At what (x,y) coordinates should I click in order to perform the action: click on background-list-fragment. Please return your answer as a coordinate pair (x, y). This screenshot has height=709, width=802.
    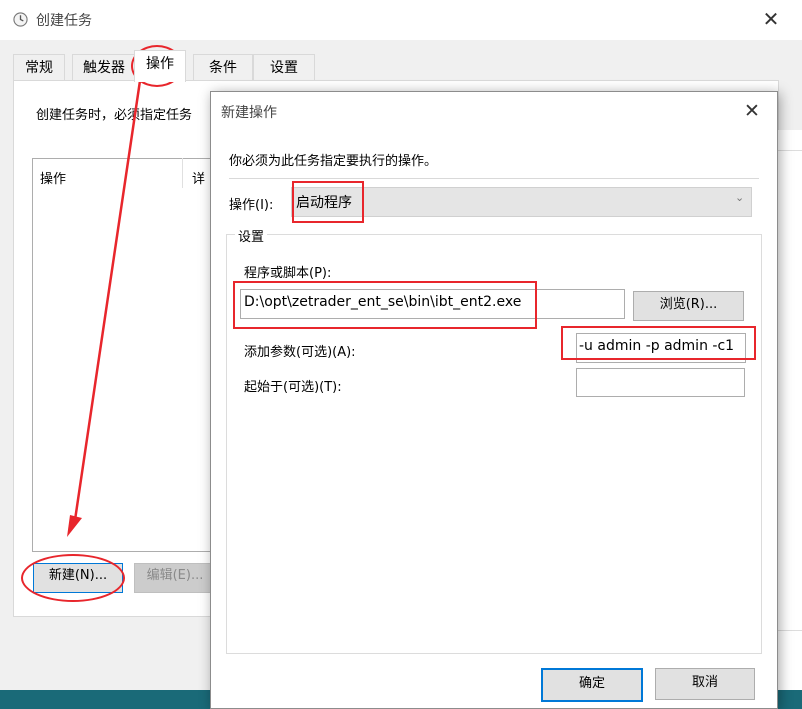
    Looking at the image, I should click on (789, 410).